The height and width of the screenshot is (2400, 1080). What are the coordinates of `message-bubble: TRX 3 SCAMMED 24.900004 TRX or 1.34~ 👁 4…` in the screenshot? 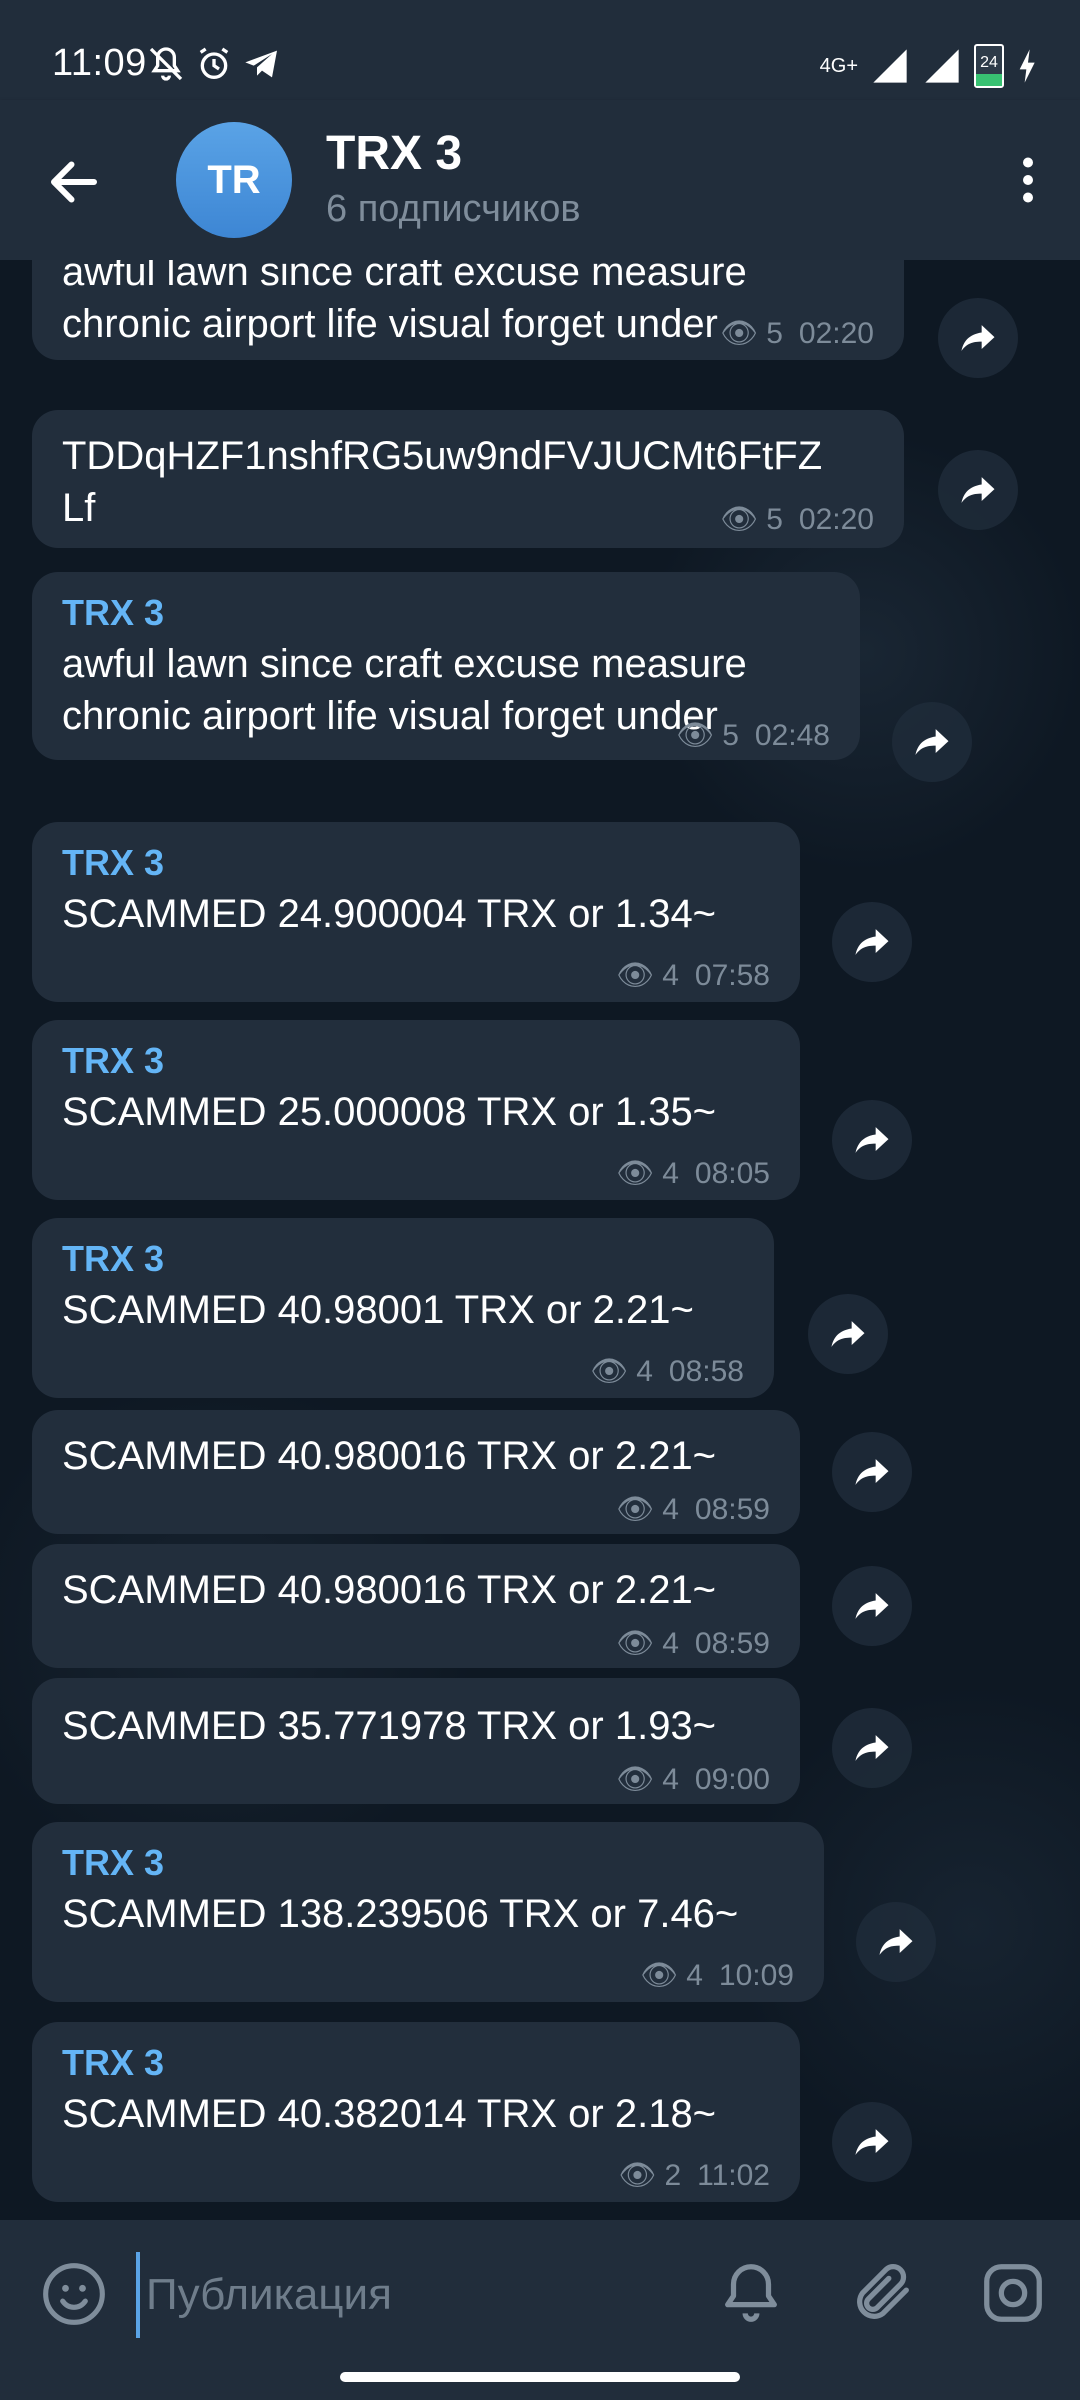 It's located at (416, 912).